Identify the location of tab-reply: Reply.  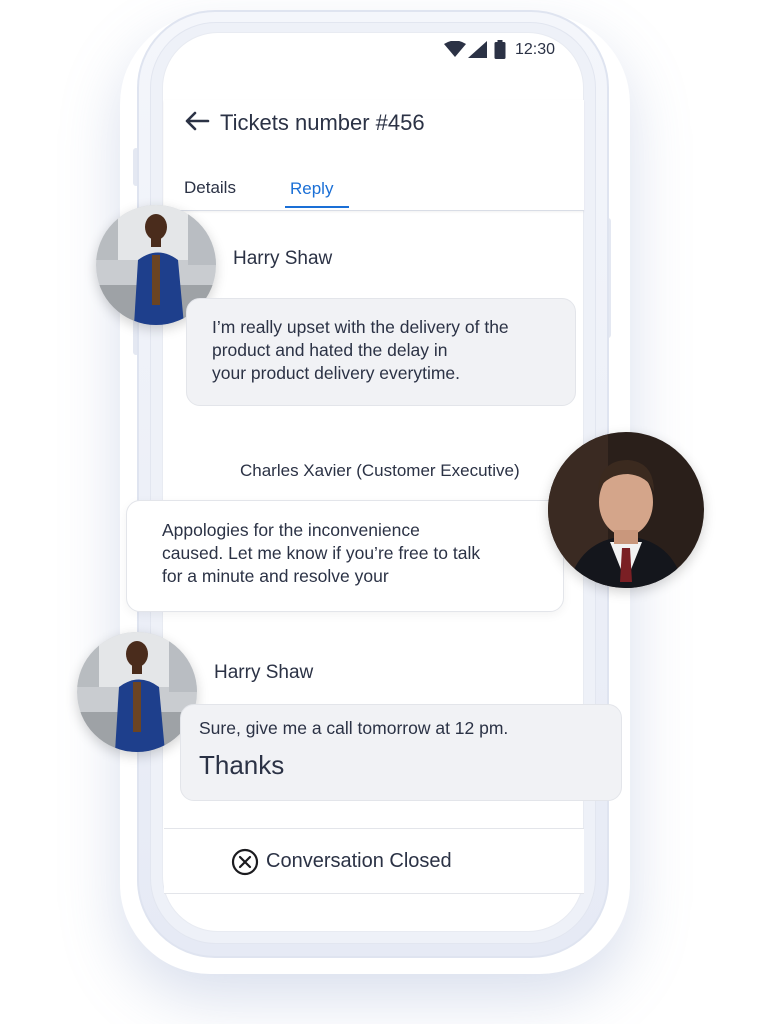
(311, 189).